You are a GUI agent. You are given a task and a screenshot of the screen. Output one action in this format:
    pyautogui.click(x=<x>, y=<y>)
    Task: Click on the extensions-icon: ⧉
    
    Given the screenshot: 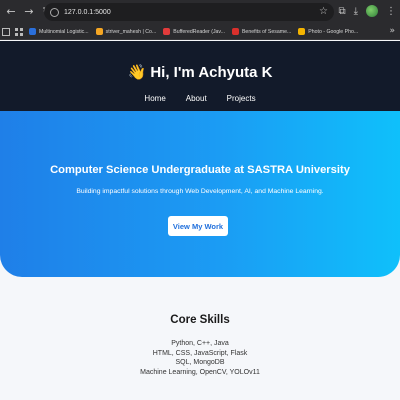 What is the action you would take?
    pyautogui.click(x=341, y=11)
    